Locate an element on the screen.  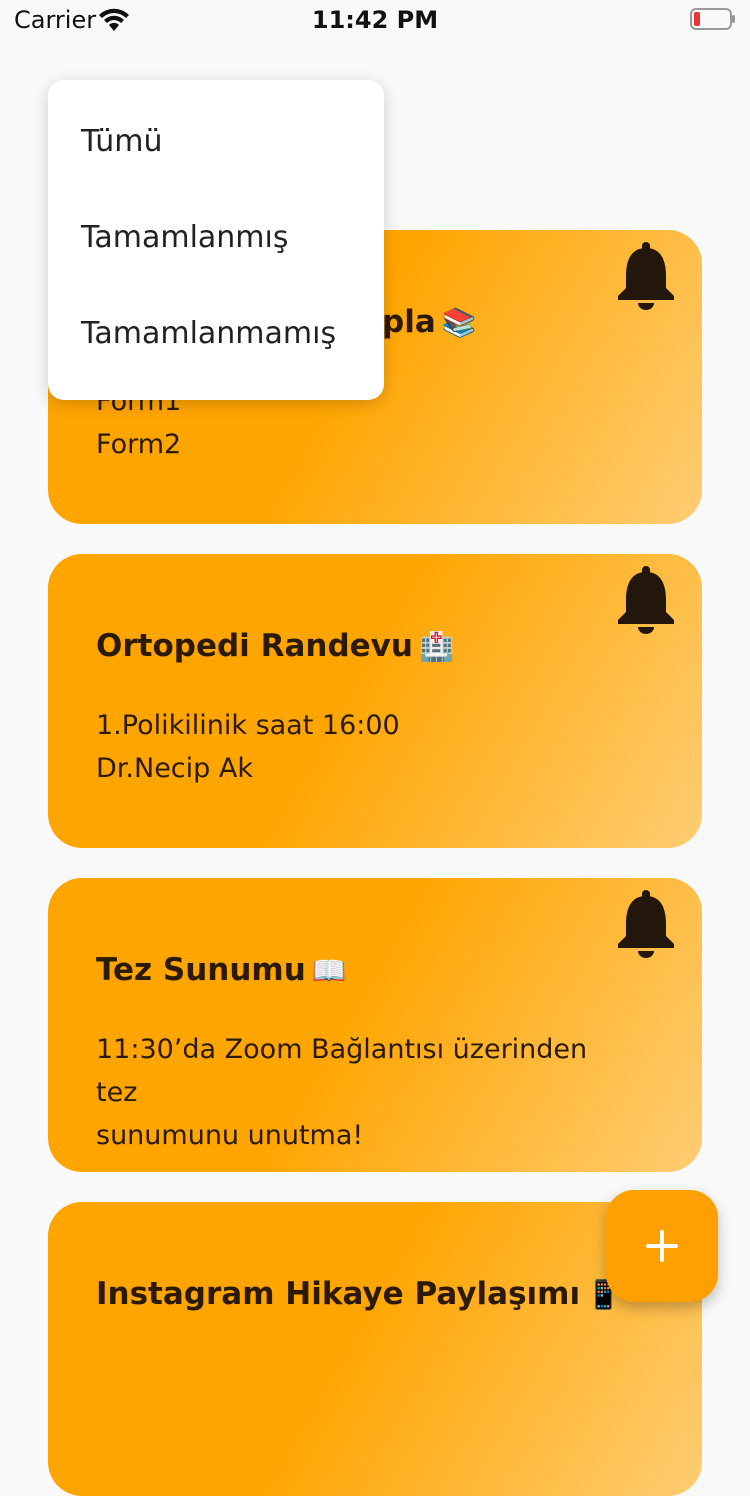
task-title-text: Ortopedi Randevu is located at coordinates (254, 646).